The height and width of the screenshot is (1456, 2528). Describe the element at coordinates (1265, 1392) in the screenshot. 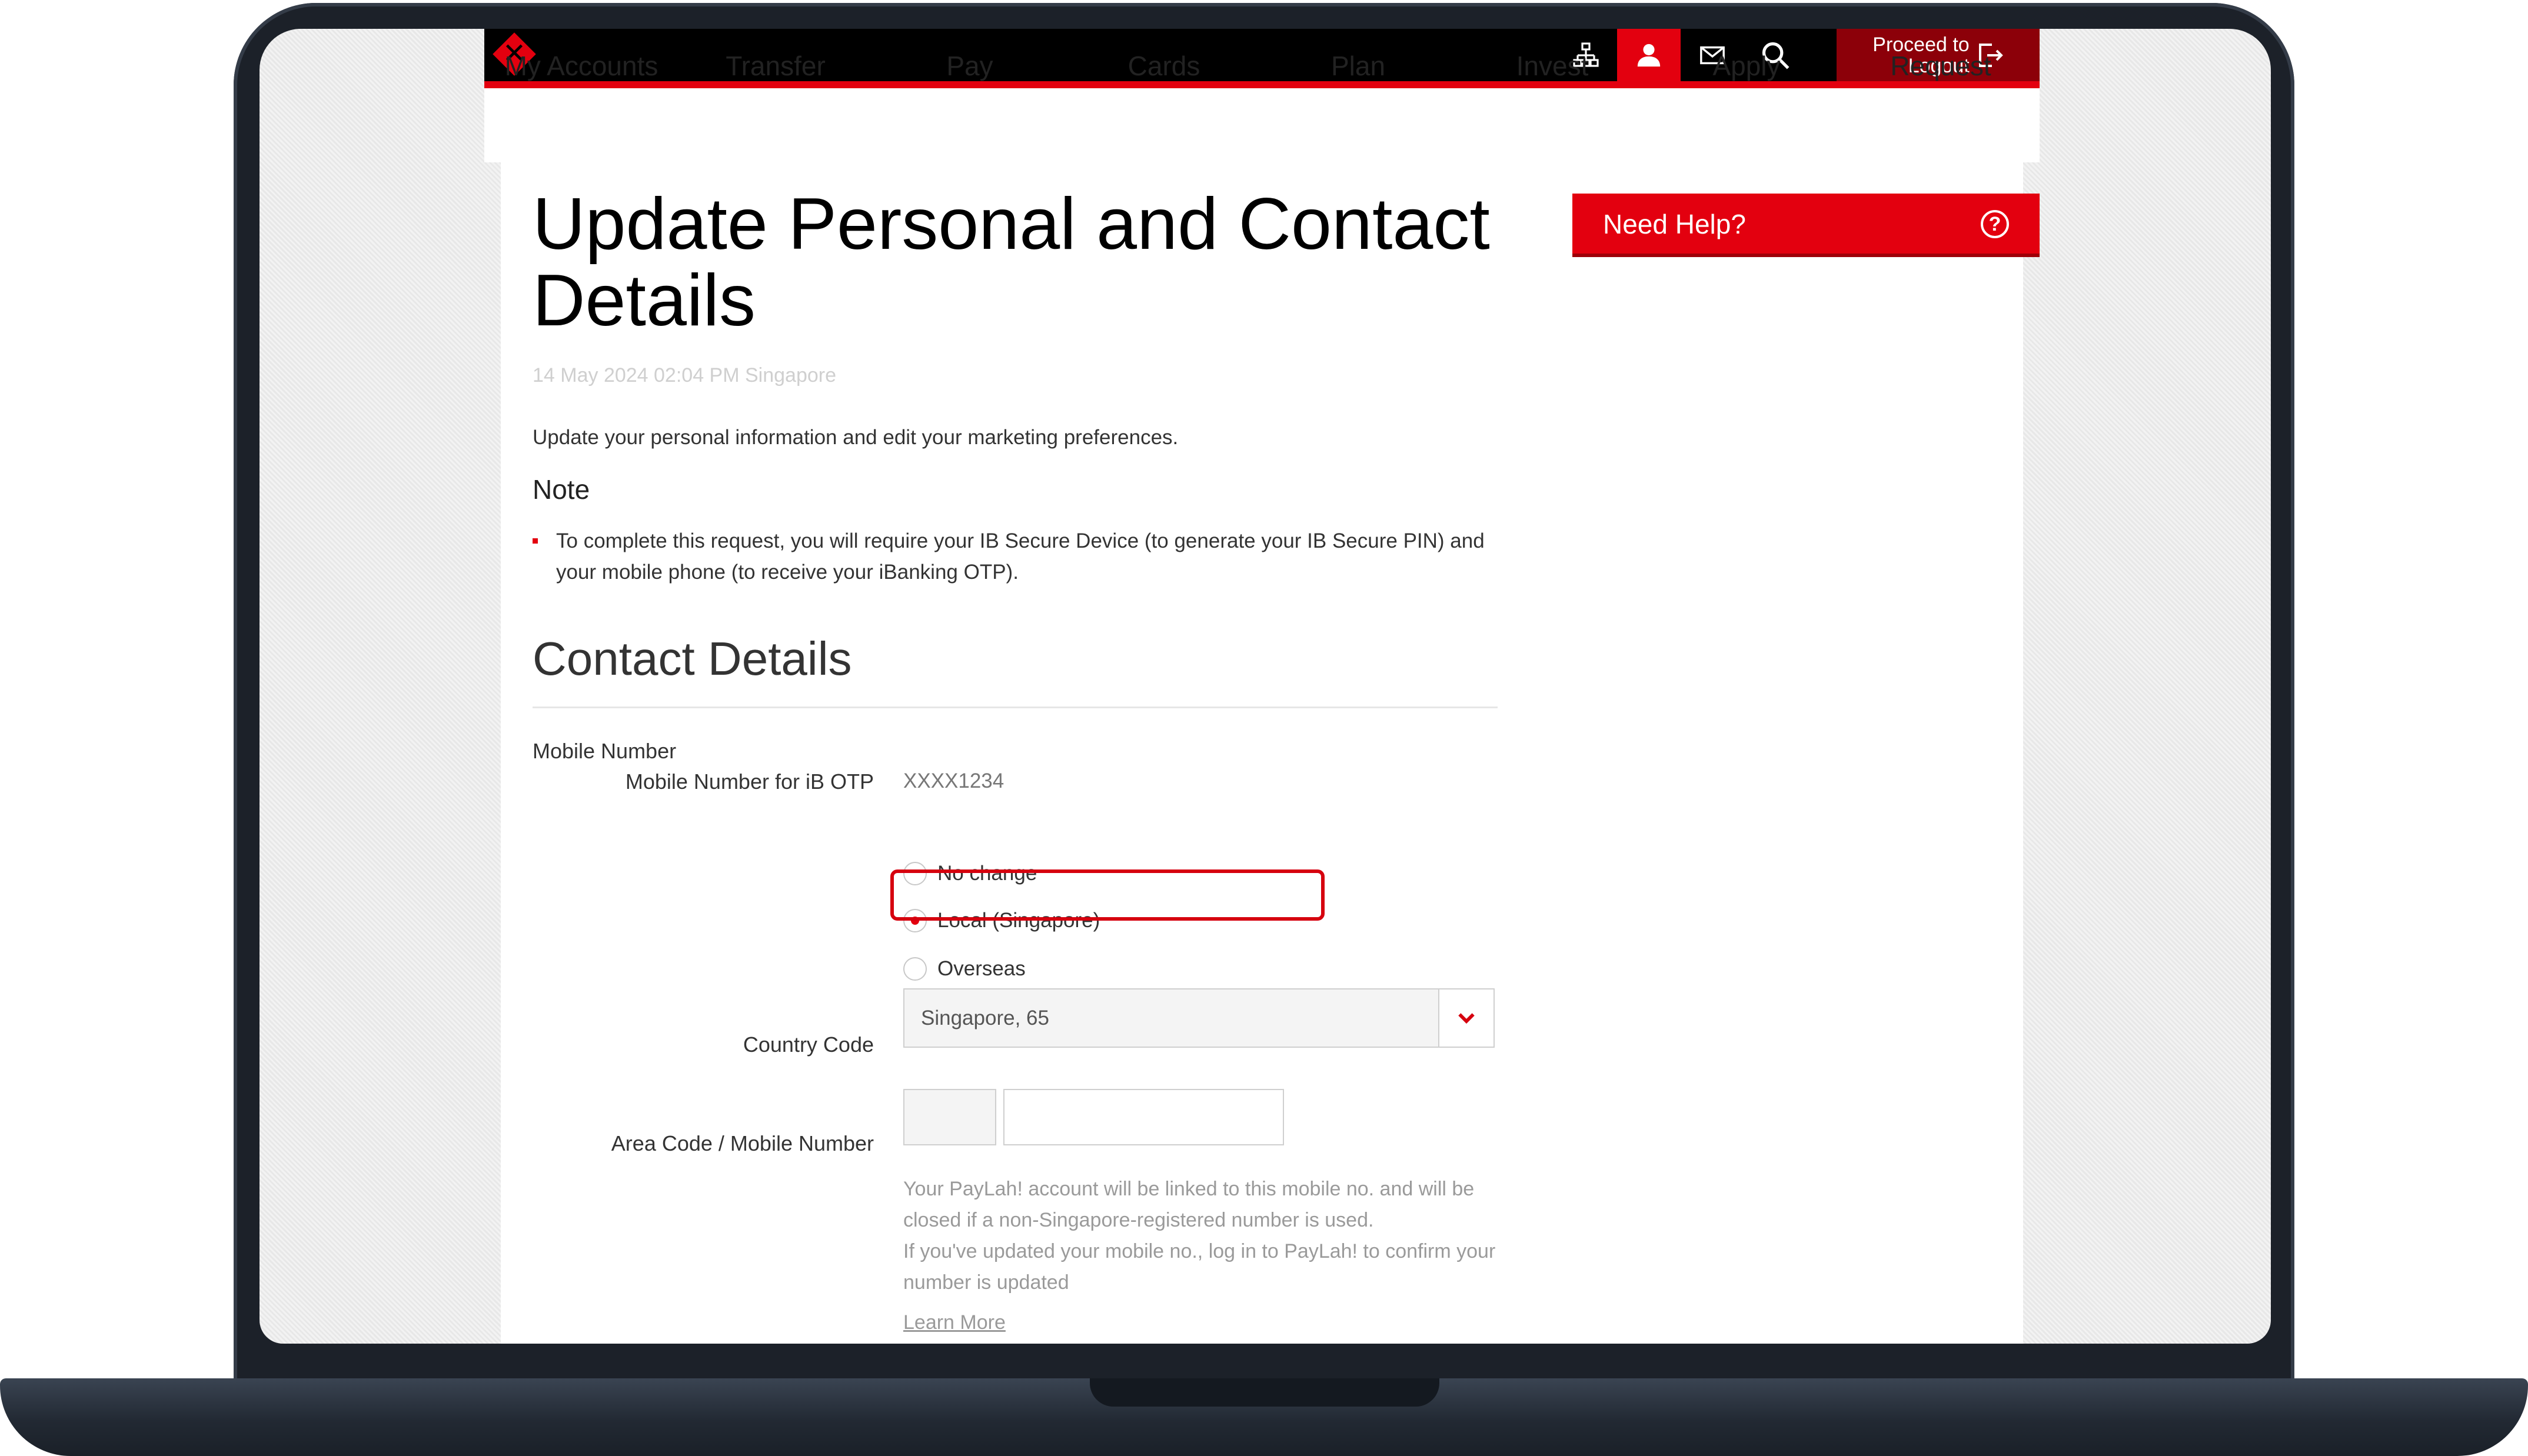

I see `laptop-notch` at that location.